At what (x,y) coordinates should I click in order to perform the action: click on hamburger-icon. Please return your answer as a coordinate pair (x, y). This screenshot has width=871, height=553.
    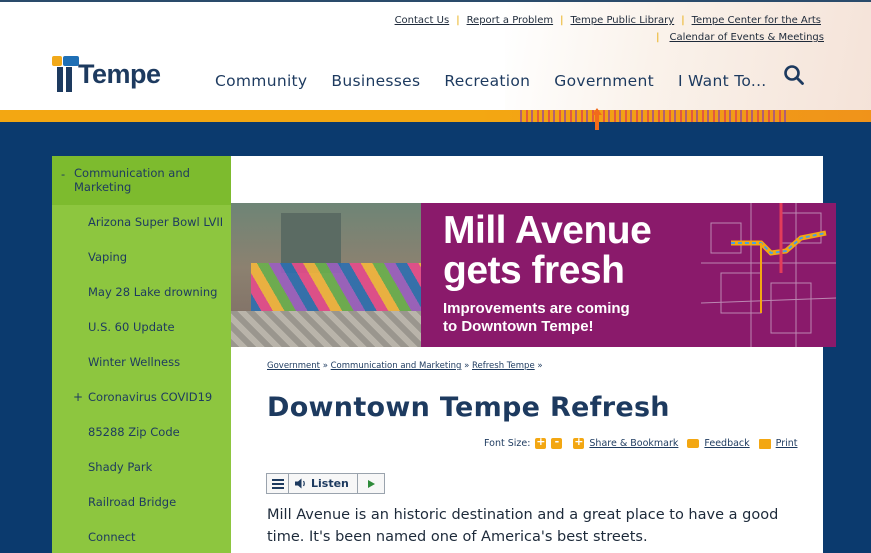
    Looking at the image, I should click on (277, 483).